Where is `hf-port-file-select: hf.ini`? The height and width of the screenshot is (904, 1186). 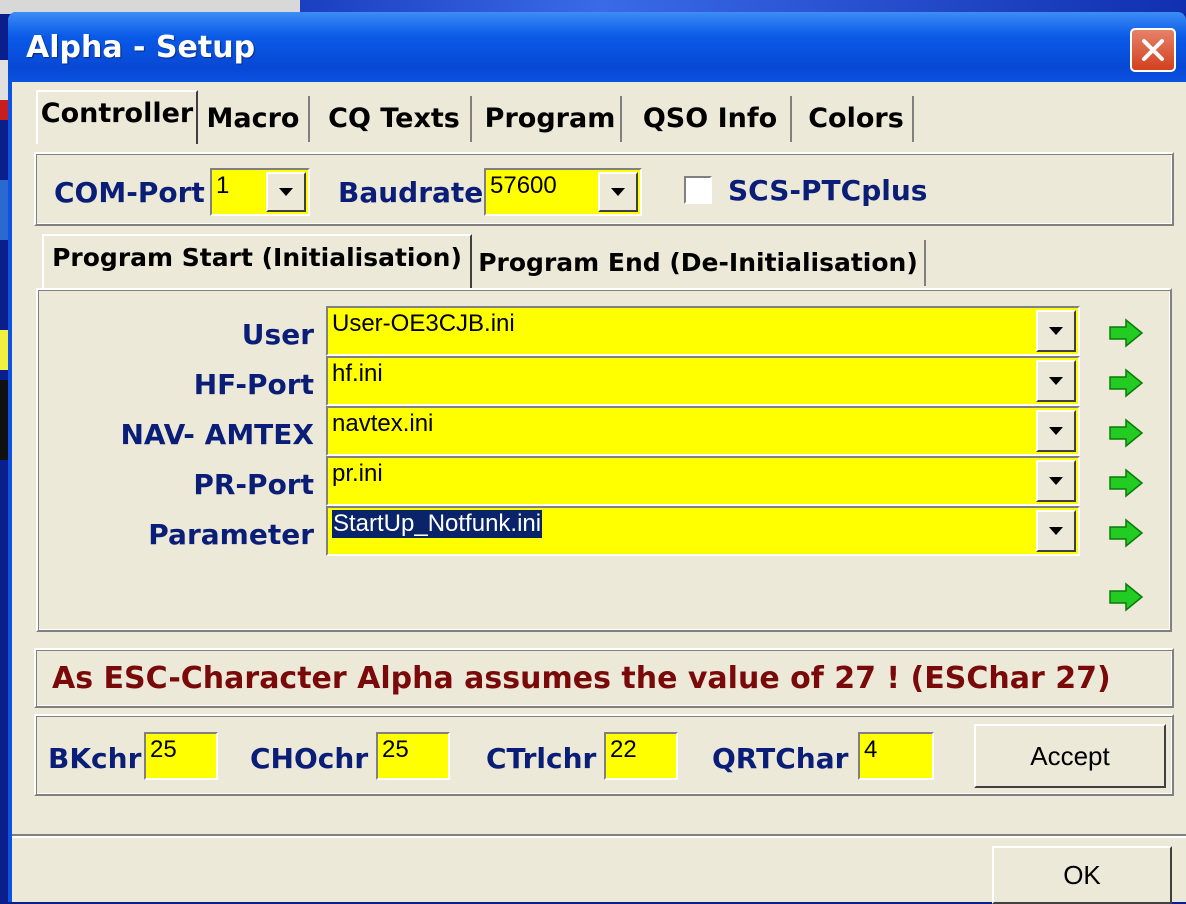 hf-port-file-select: hf.ini is located at coordinates (703, 381).